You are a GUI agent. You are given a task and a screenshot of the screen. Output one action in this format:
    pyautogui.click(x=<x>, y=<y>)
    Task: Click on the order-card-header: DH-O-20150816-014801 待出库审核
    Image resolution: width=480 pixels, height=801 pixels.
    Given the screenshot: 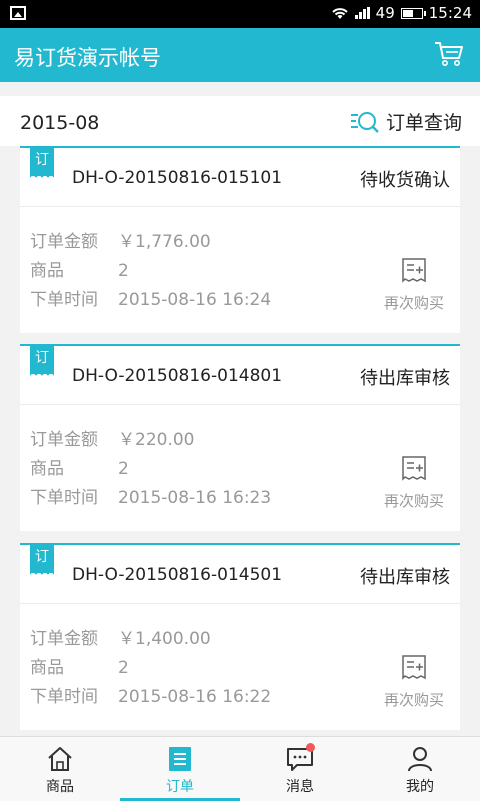 What is the action you would take?
    pyautogui.click(x=240, y=375)
    